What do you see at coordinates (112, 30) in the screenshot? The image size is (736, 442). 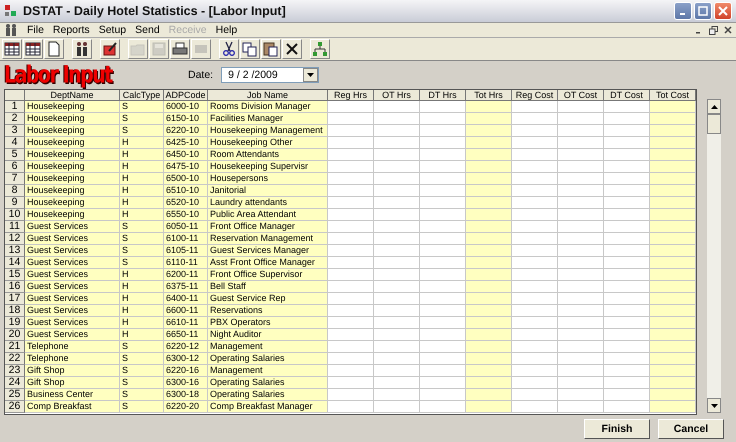 I see `menu-item: Setup` at bounding box center [112, 30].